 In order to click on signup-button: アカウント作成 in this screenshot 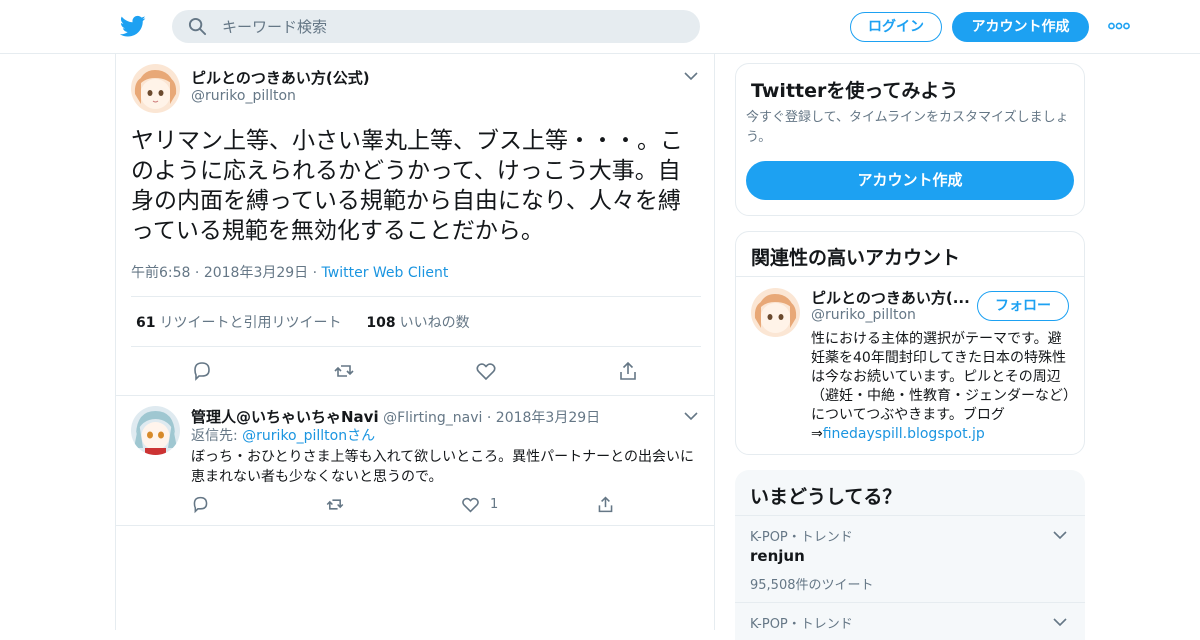, I will do `click(1020, 27)`.